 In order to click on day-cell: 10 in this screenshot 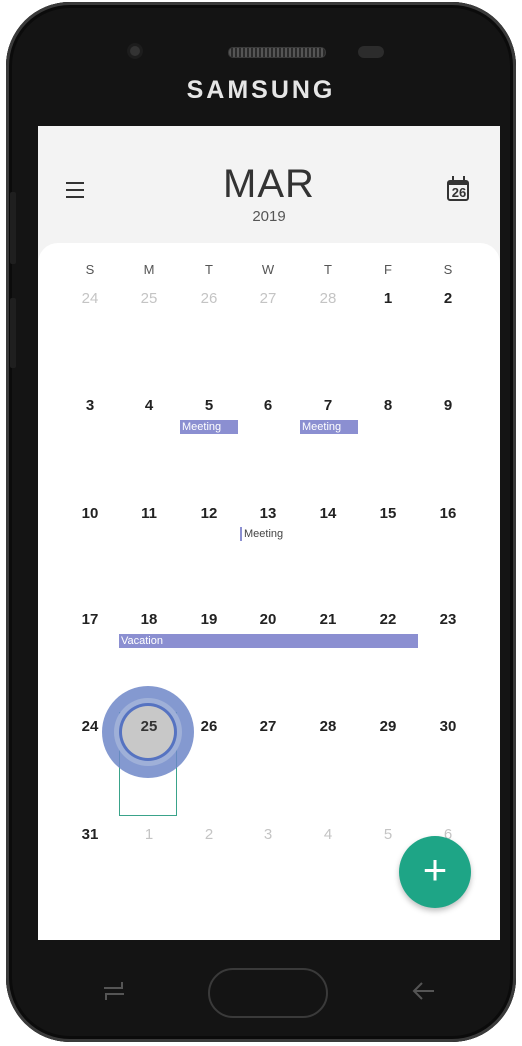, I will do `click(90, 513)`.